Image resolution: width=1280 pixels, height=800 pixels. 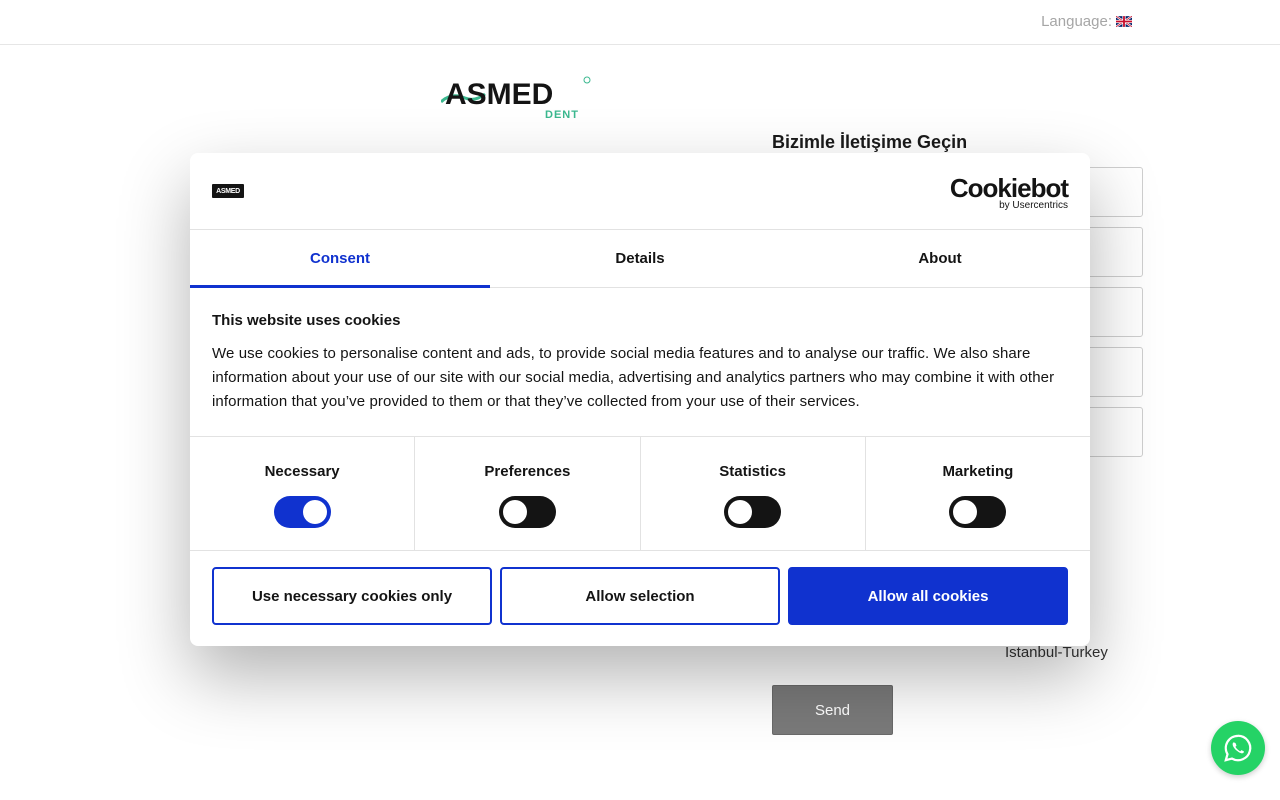 I want to click on dialog-heading: This website uses cookies, so click(x=306, y=320).